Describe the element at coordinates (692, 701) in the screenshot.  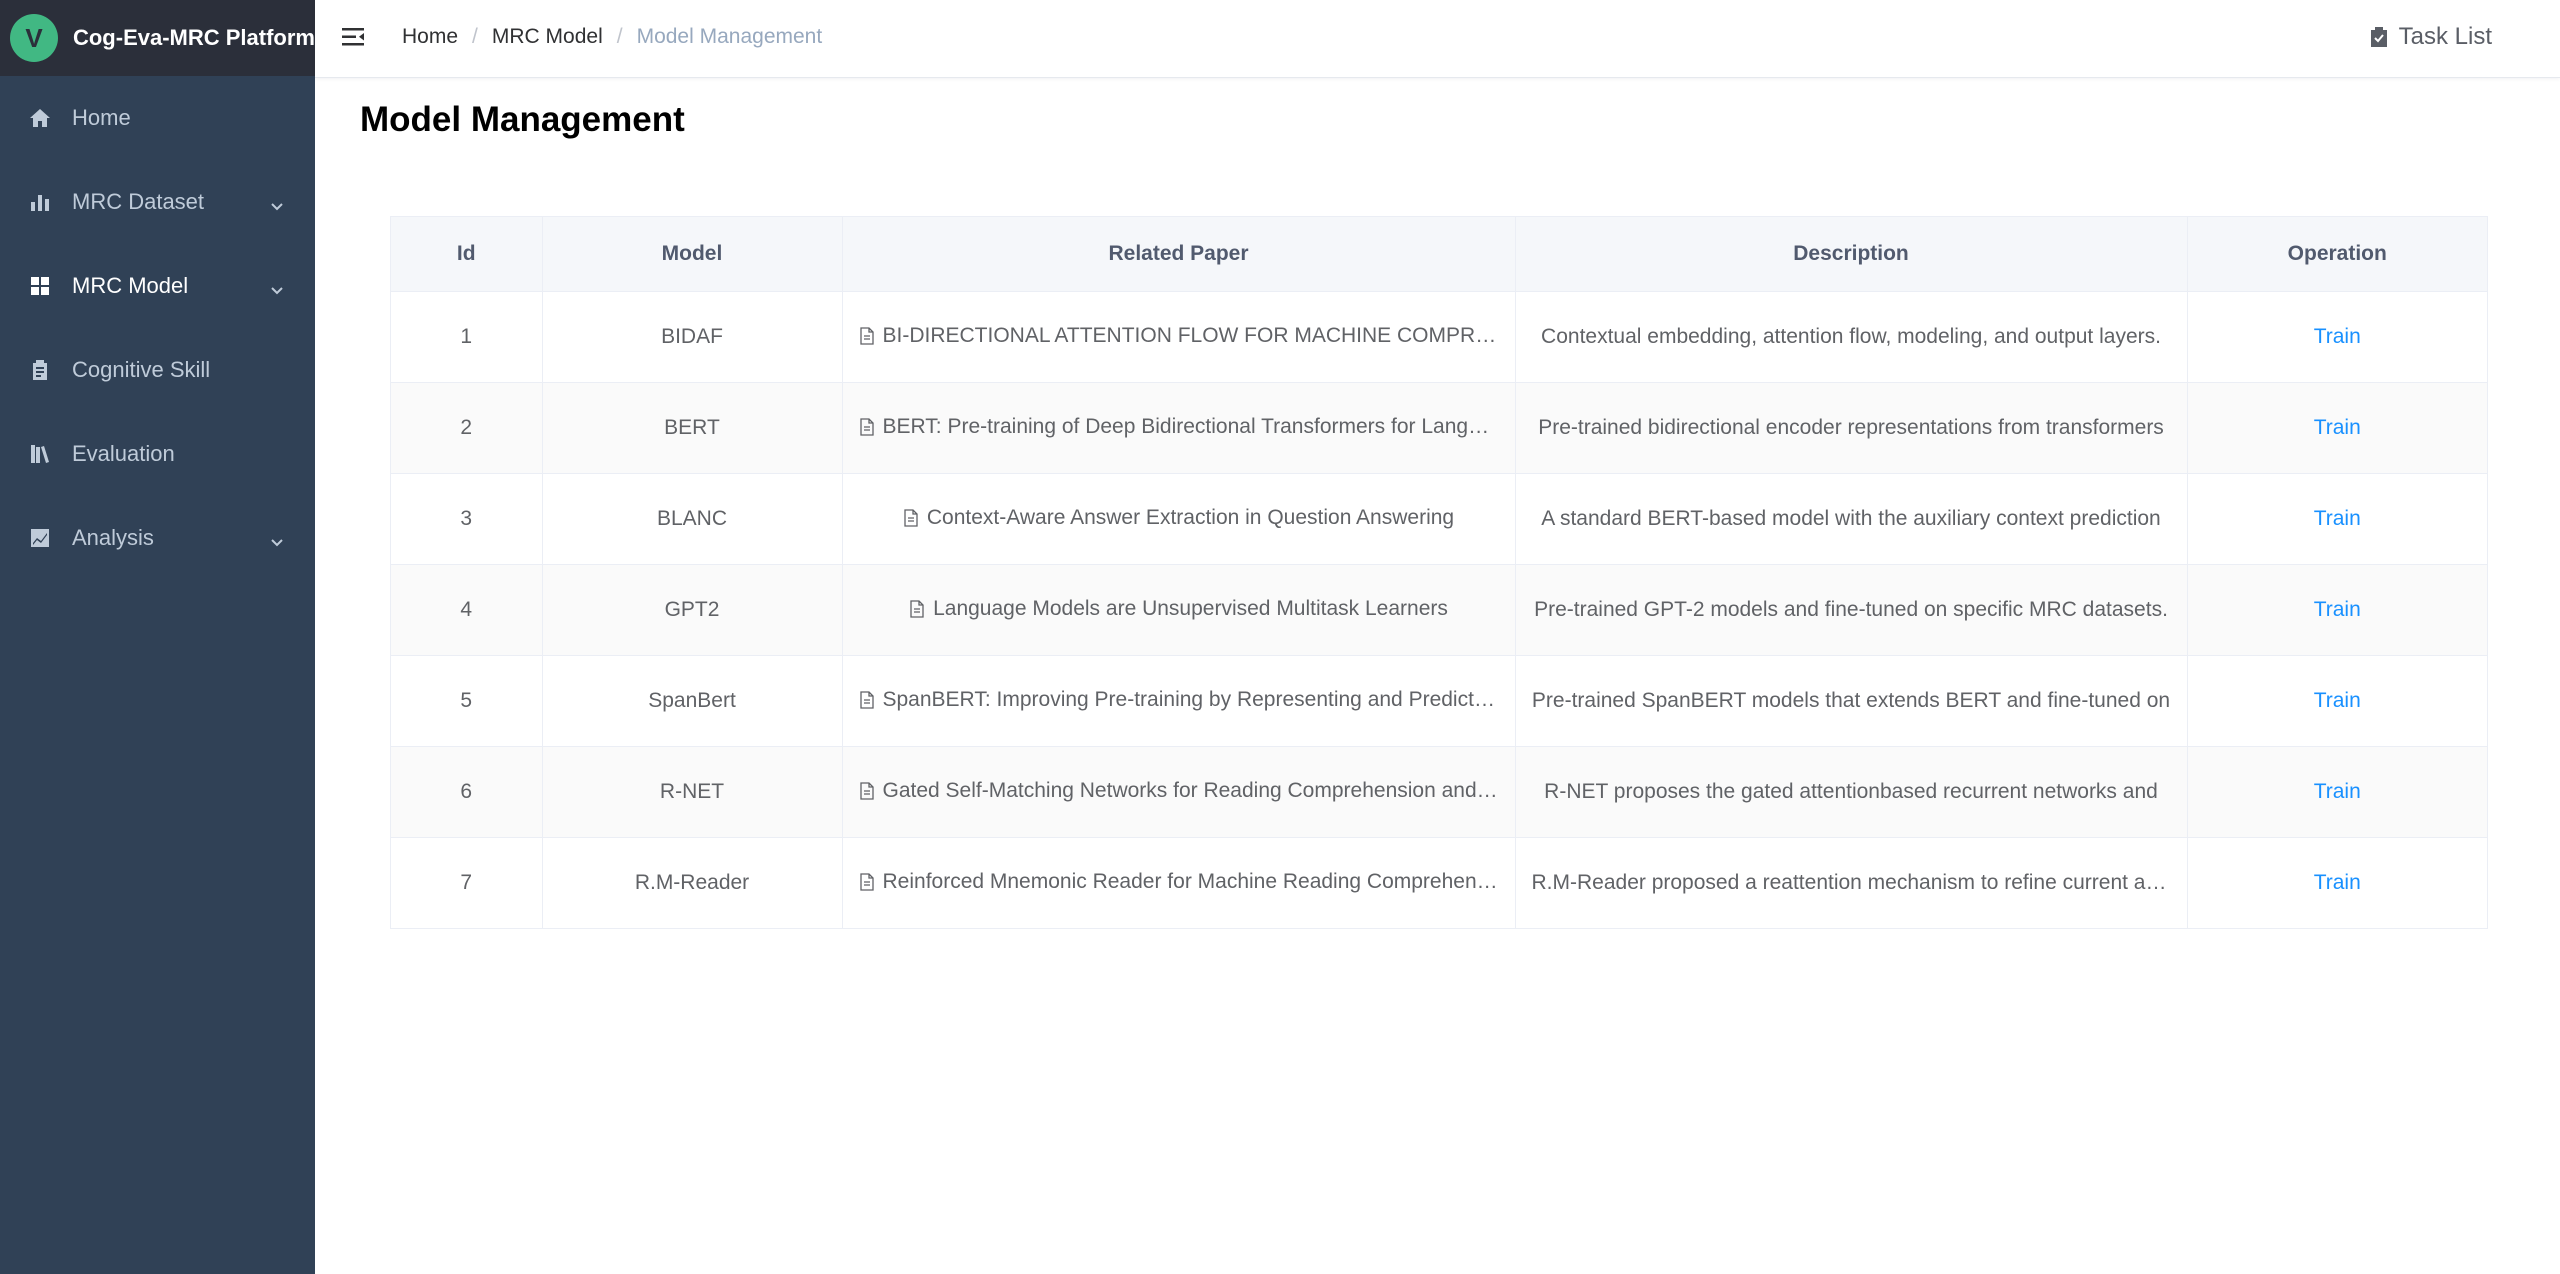
I see `cell-model: SpanBert` at that location.